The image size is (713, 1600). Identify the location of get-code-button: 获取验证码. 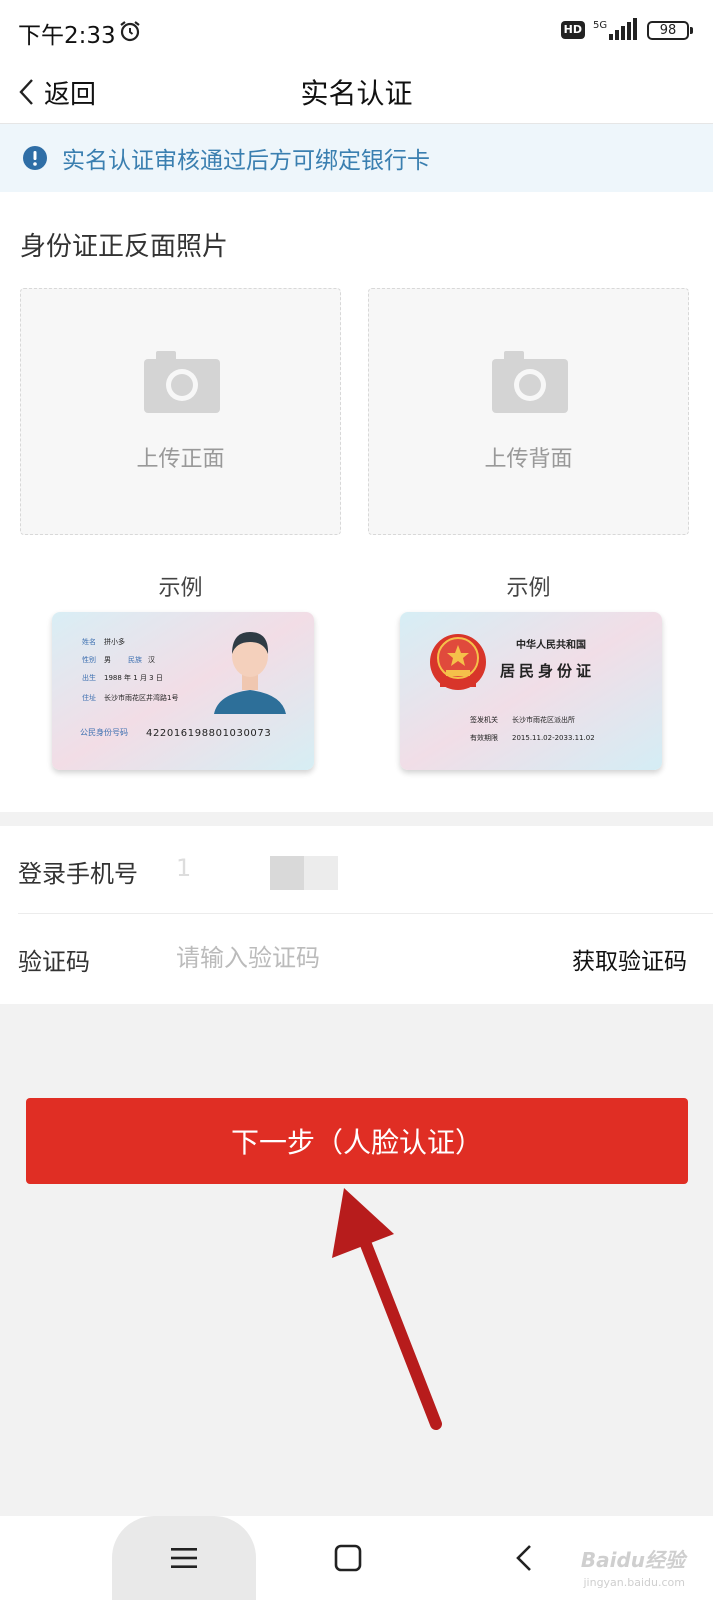
(629, 959).